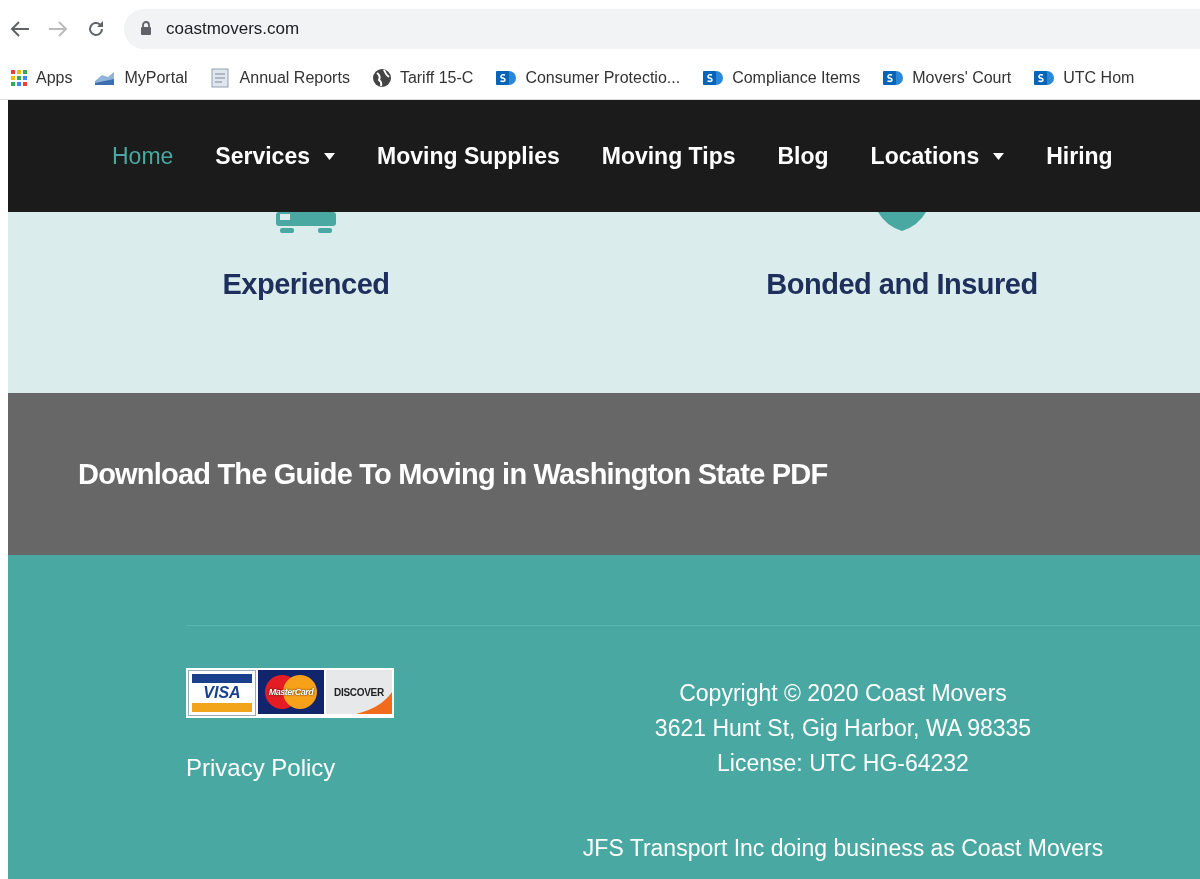  What do you see at coordinates (843, 763) in the screenshot?
I see `footer-text: License: UTC HG-64232` at bounding box center [843, 763].